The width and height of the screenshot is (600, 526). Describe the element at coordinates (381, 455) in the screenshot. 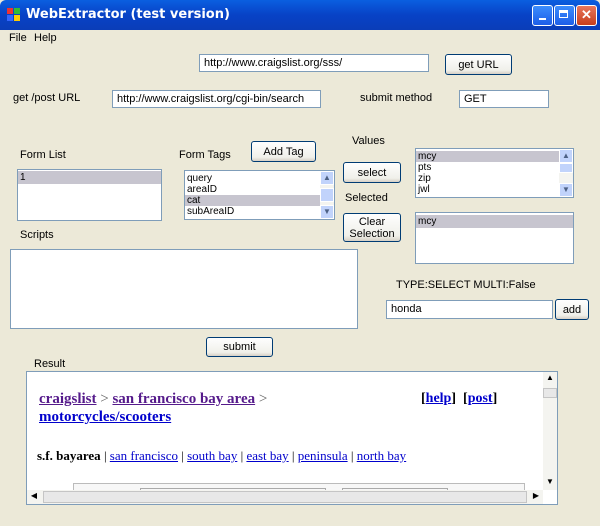

I see `subarea-link: north bay` at that location.